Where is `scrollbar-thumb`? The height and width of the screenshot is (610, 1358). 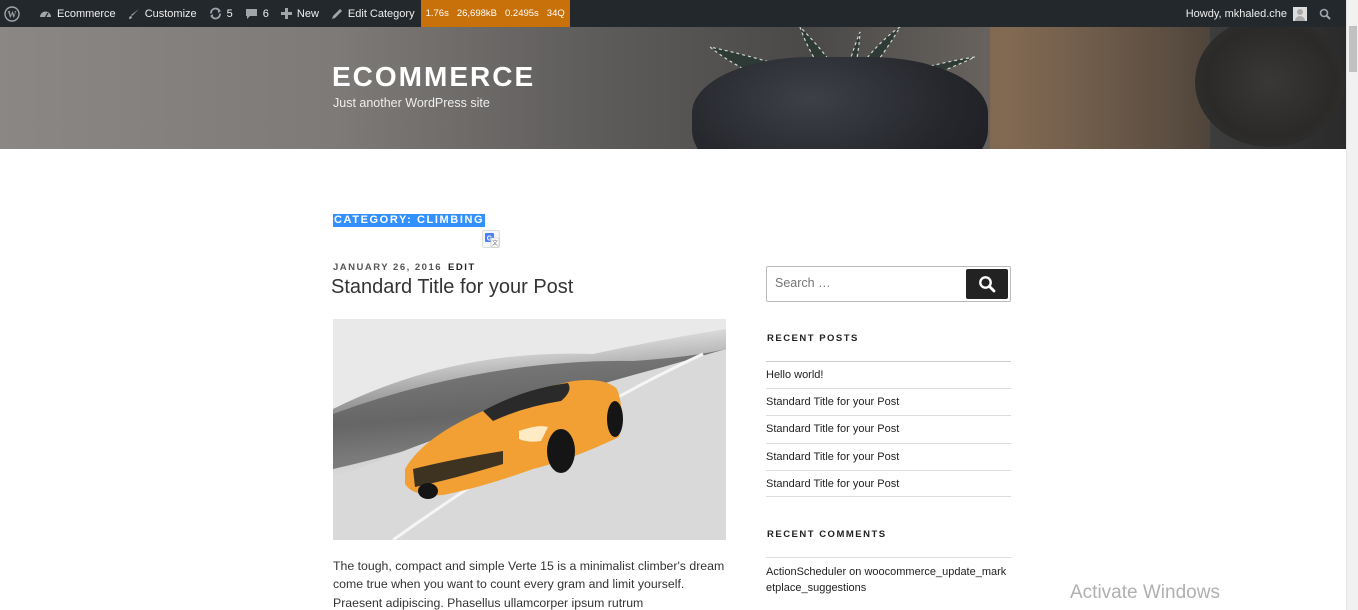 scrollbar-thumb is located at coordinates (1353, 49).